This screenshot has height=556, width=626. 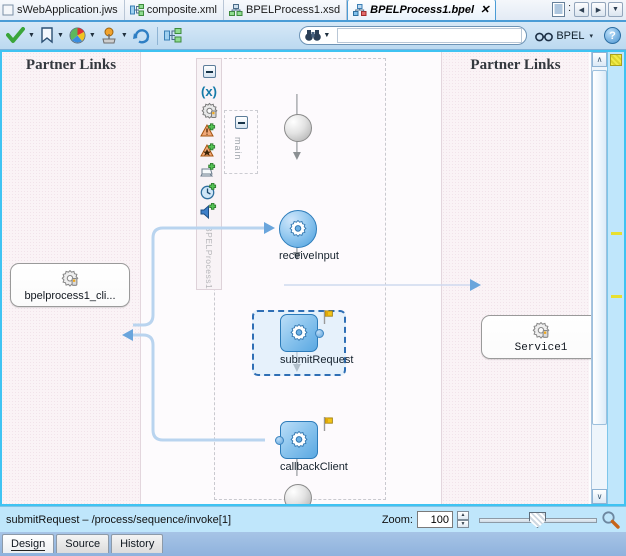 I want to click on zoom-spinner: ▲ ▼, so click(x=463, y=519).